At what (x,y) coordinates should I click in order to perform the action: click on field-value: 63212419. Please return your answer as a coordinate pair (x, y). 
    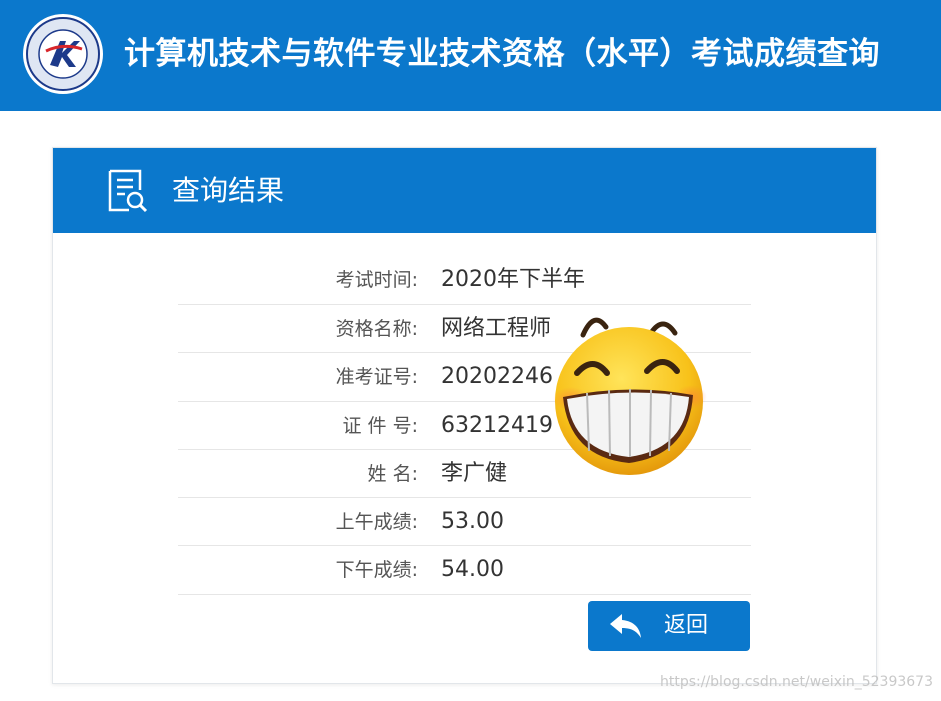
    Looking at the image, I should click on (497, 425).